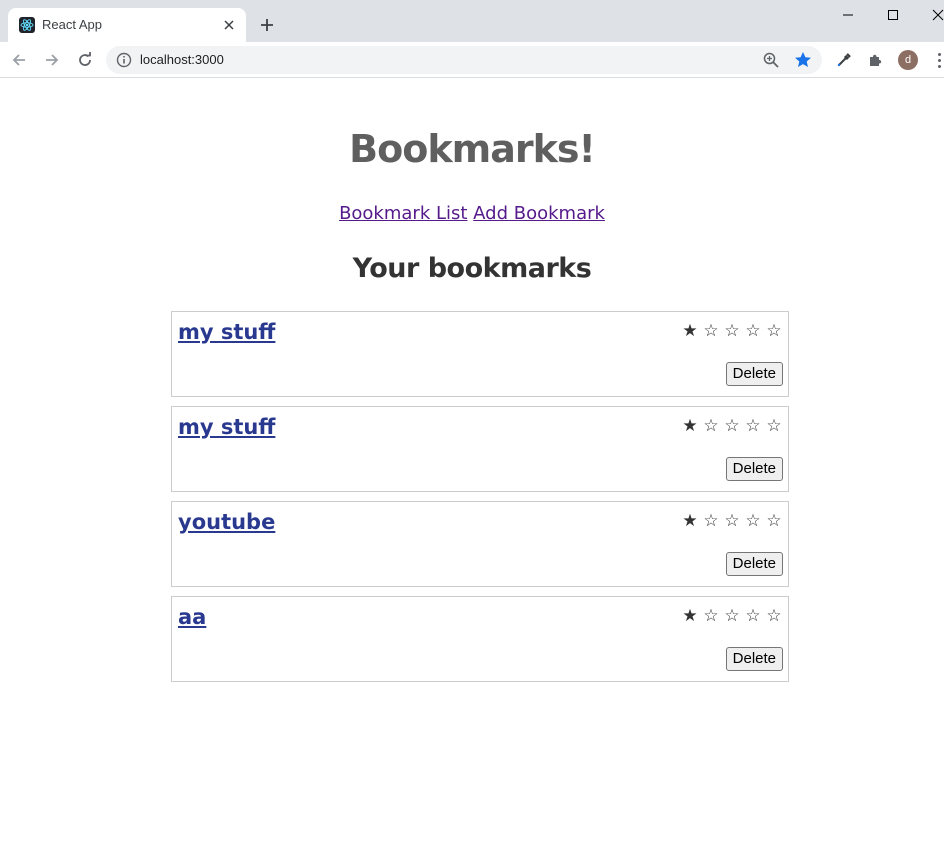  Describe the element at coordinates (539, 213) in the screenshot. I see `nav-link-add-bookmark: Add Bookmark` at that location.